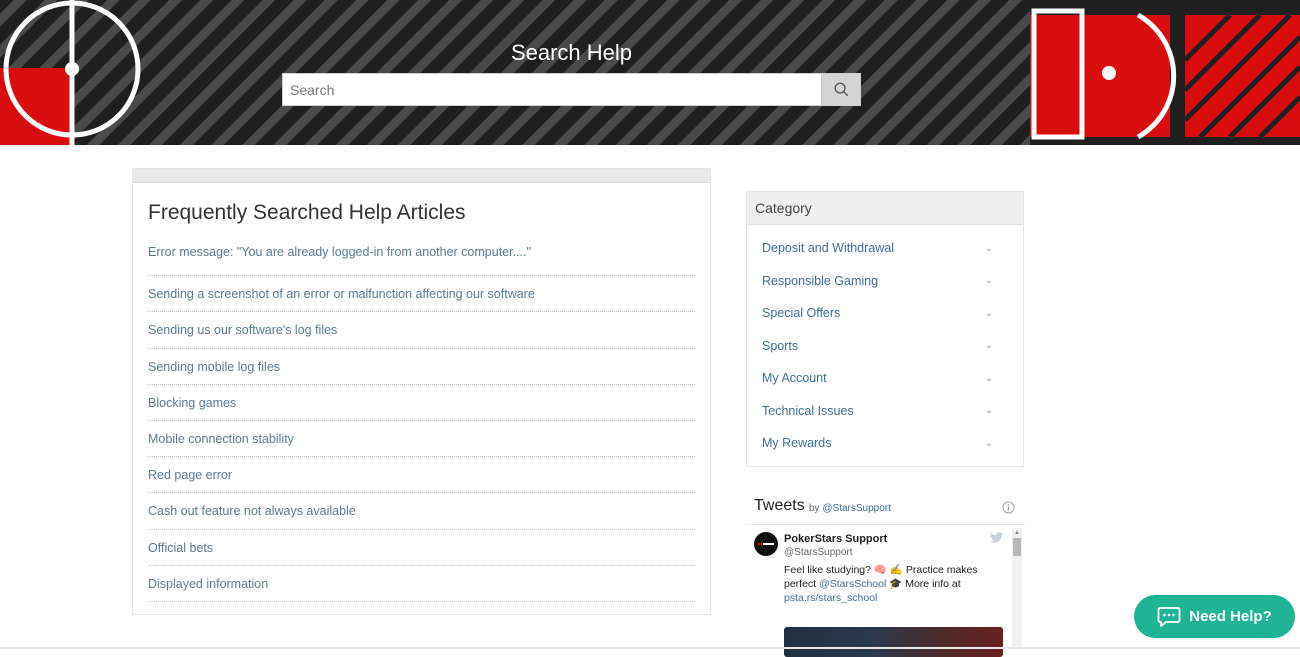  What do you see at coordinates (780, 345) in the screenshot?
I see `category-label: Sports` at bounding box center [780, 345].